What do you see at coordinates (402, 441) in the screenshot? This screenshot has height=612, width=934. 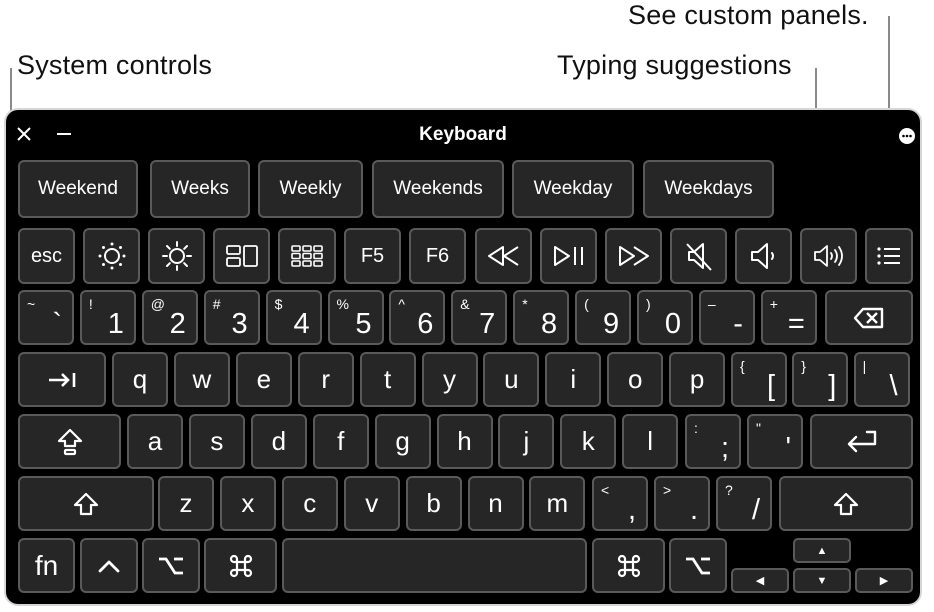 I see `letter-key-g: g` at bounding box center [402, 441].